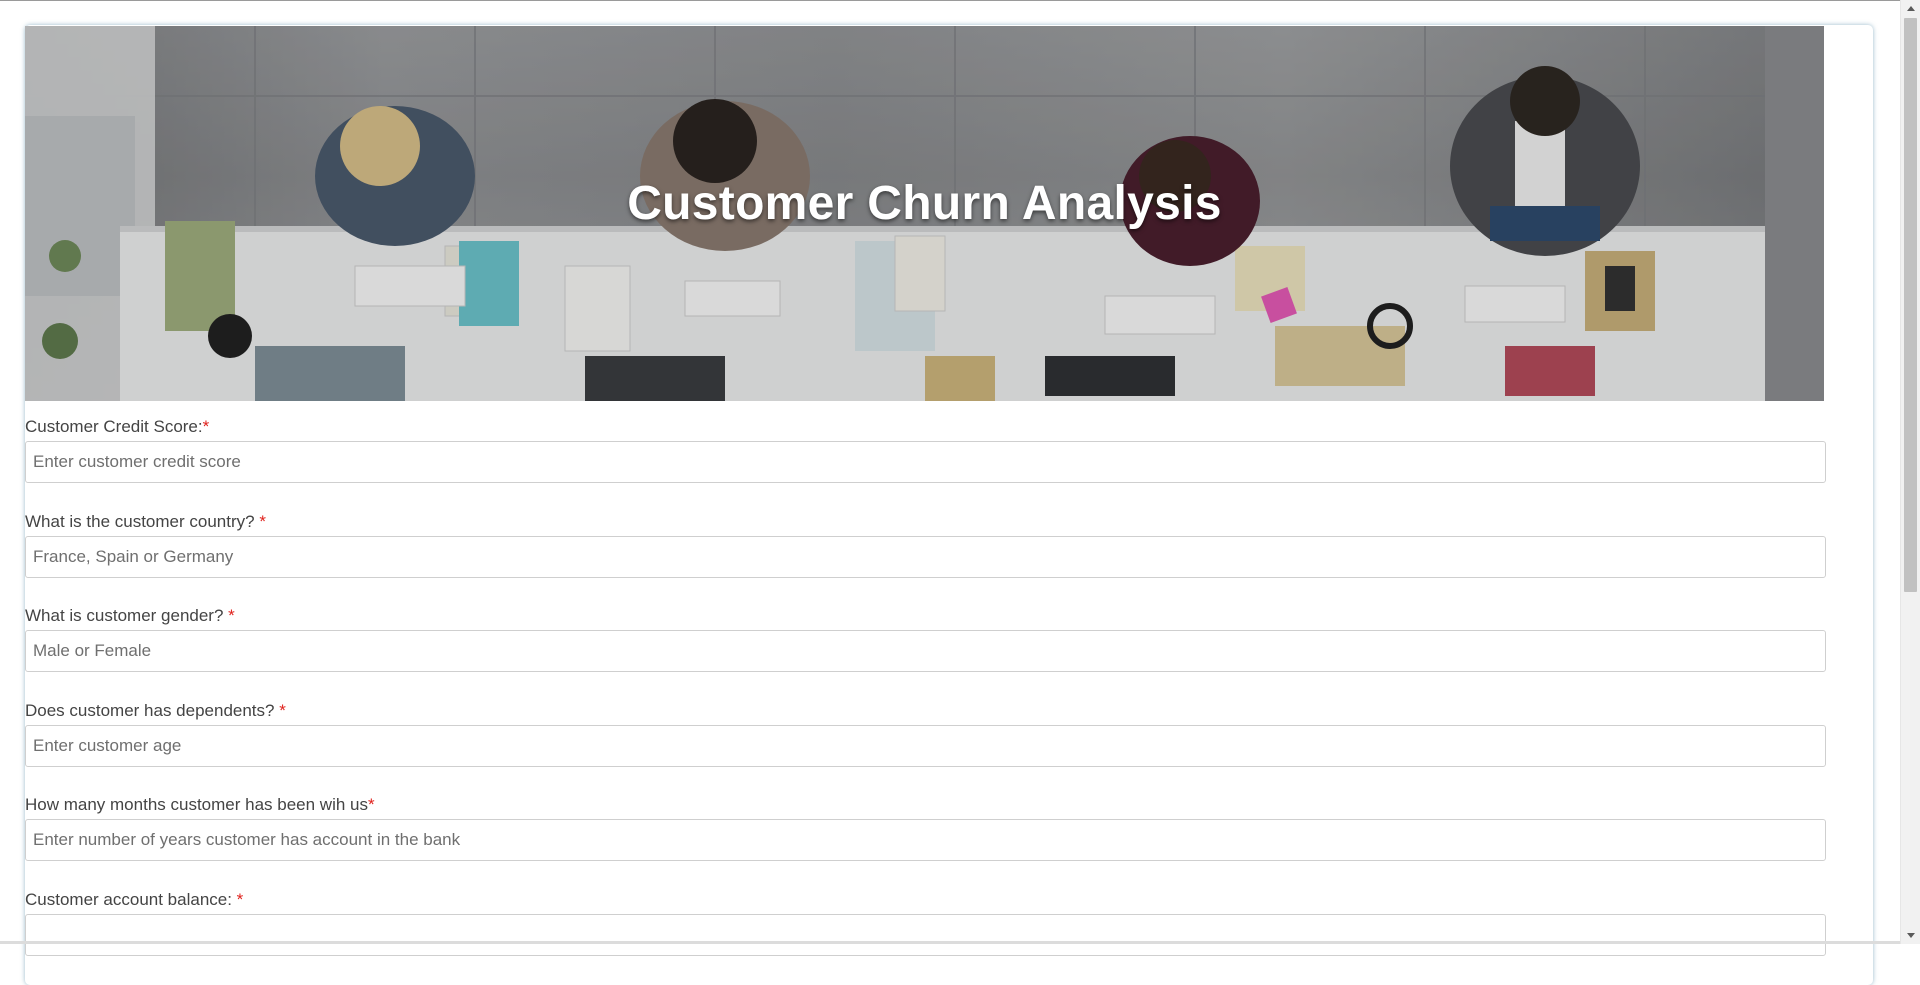  Describe the element at coordinates (155, 710) in the screenshot. I see `dependents-label: Does customer has dependents? *` at that location.